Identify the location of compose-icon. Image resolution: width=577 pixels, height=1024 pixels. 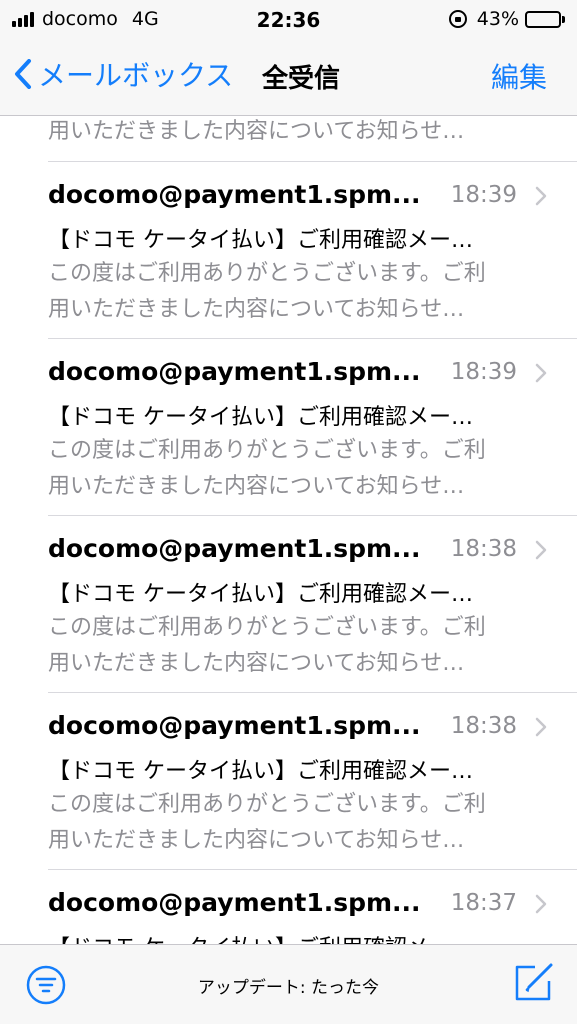
(534, 982).